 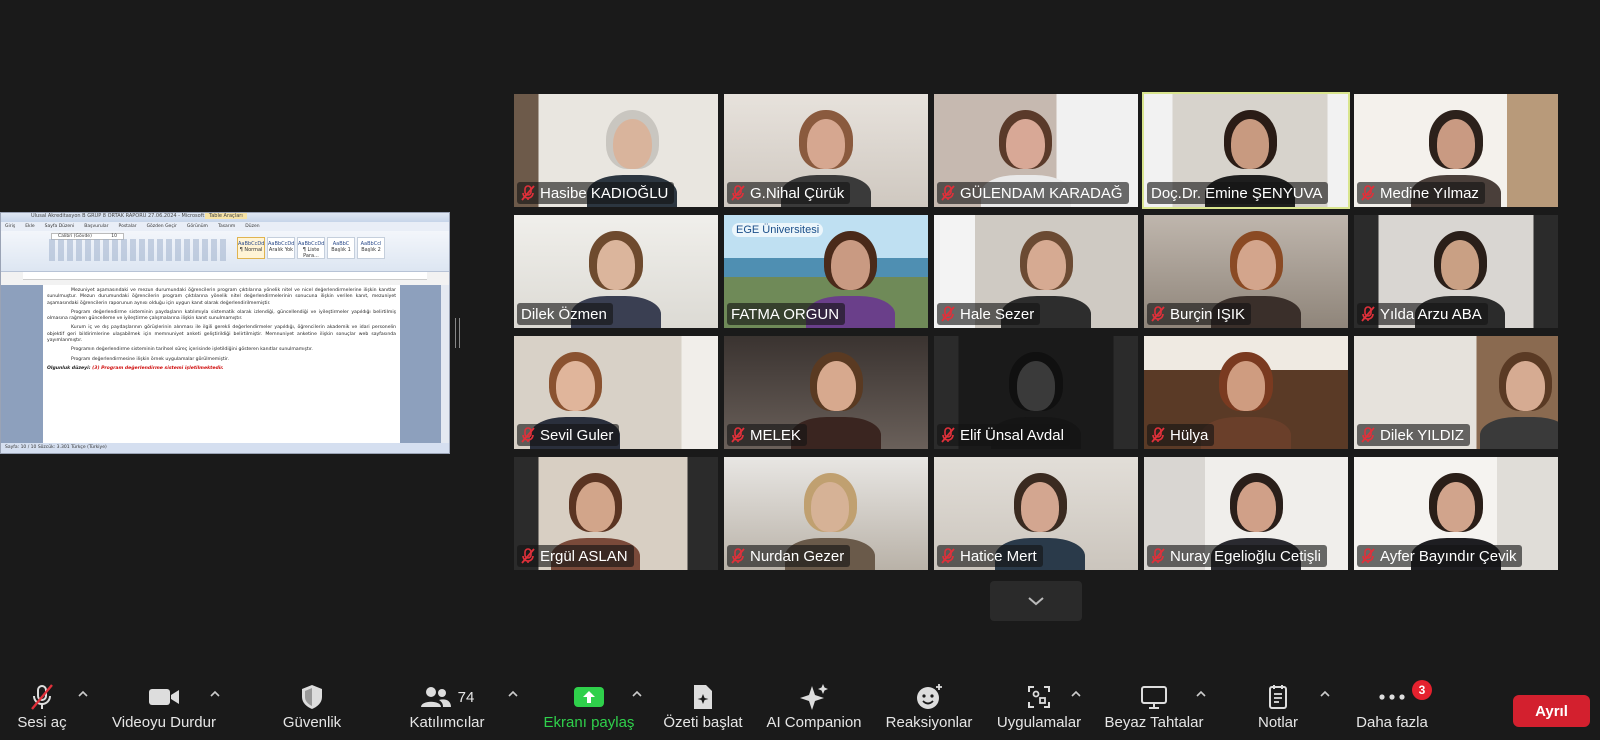 I want to click on sparkle-icon, so click(x=814, y=697).